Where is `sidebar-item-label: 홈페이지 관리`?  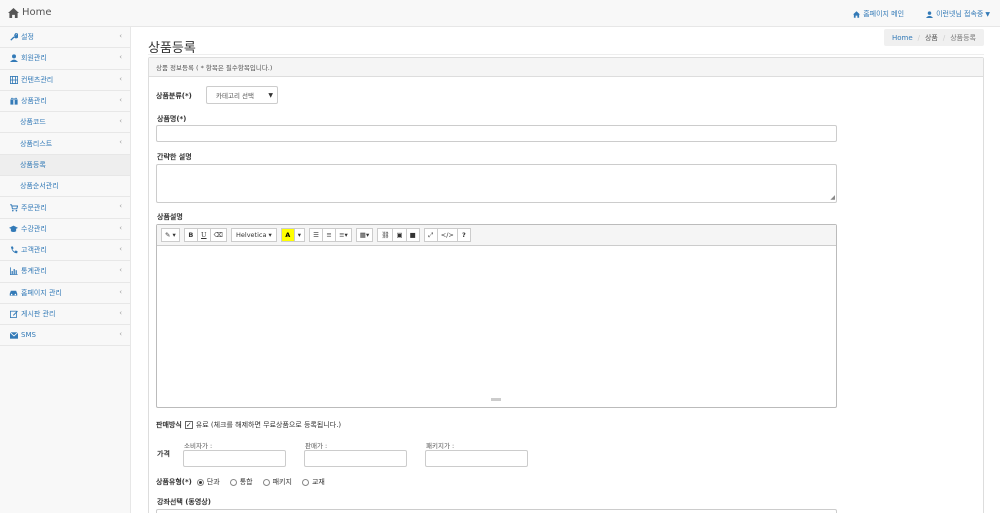 sidebar-item-label: 홈페이지 관리 is located at coordinates (41, 292).